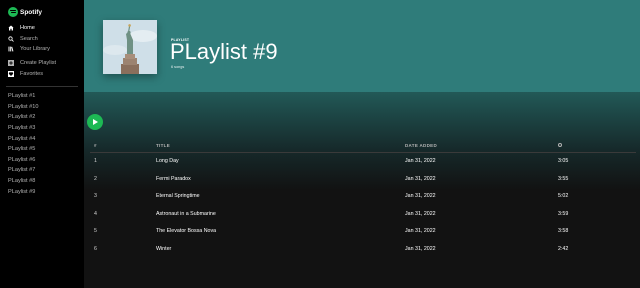 The width and height of the screenshot is (640, 288). I want to click on nav-favorites-label: Favorites, so click(32, 73).